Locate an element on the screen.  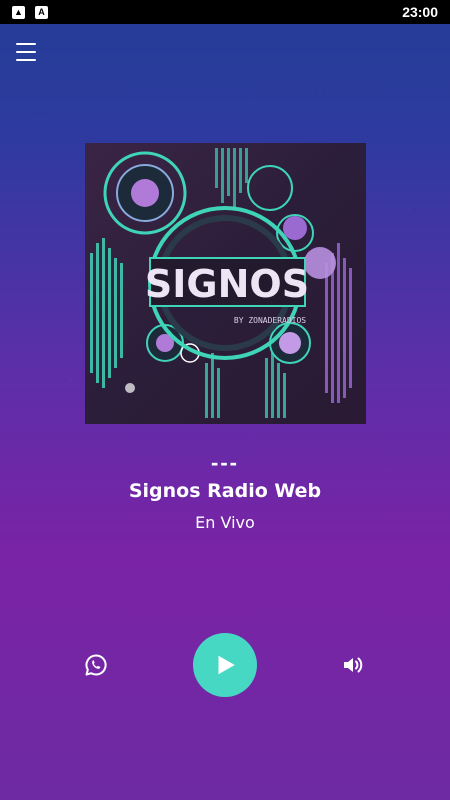
play-button is located at coordinates (225, 665).